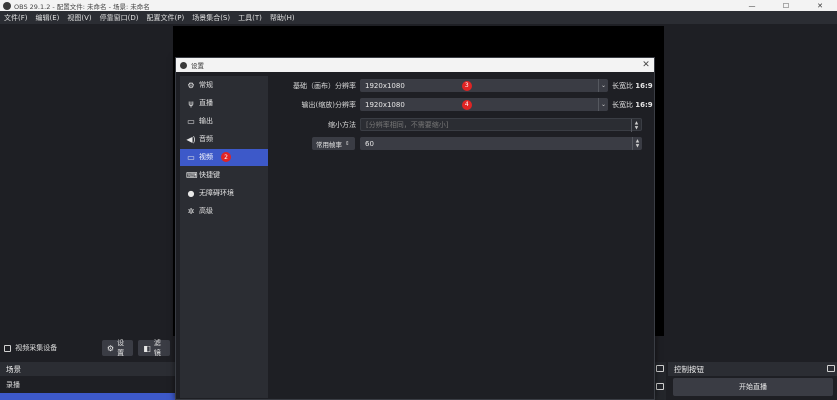 This screenshot has width=837, height=400. I want to click on menu-docks: 停靠窗口(D), so click(119, 18).